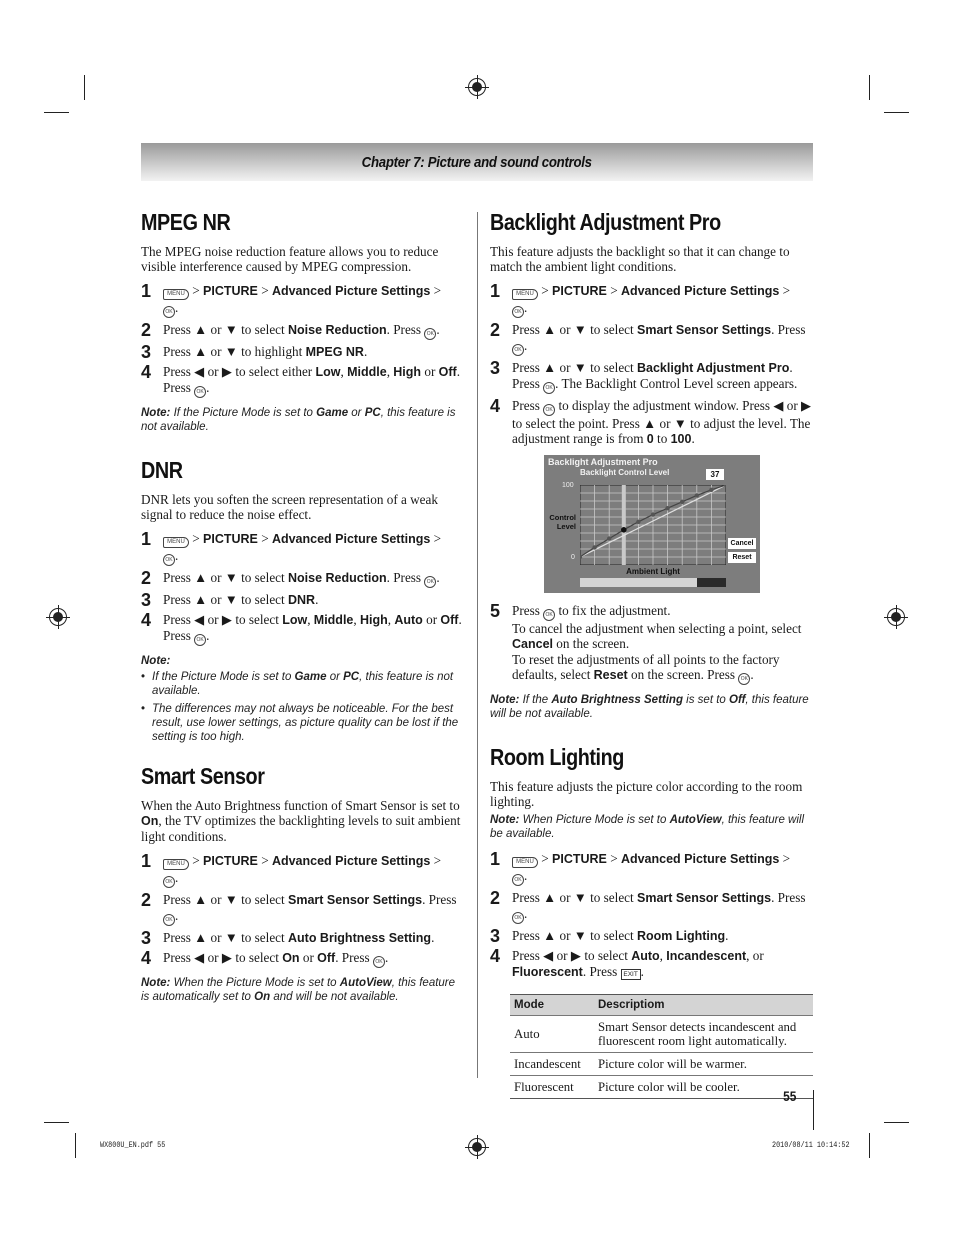  Describe the element at coordinates (624, 530) in the screenshot. I see `selected-point` at that location.